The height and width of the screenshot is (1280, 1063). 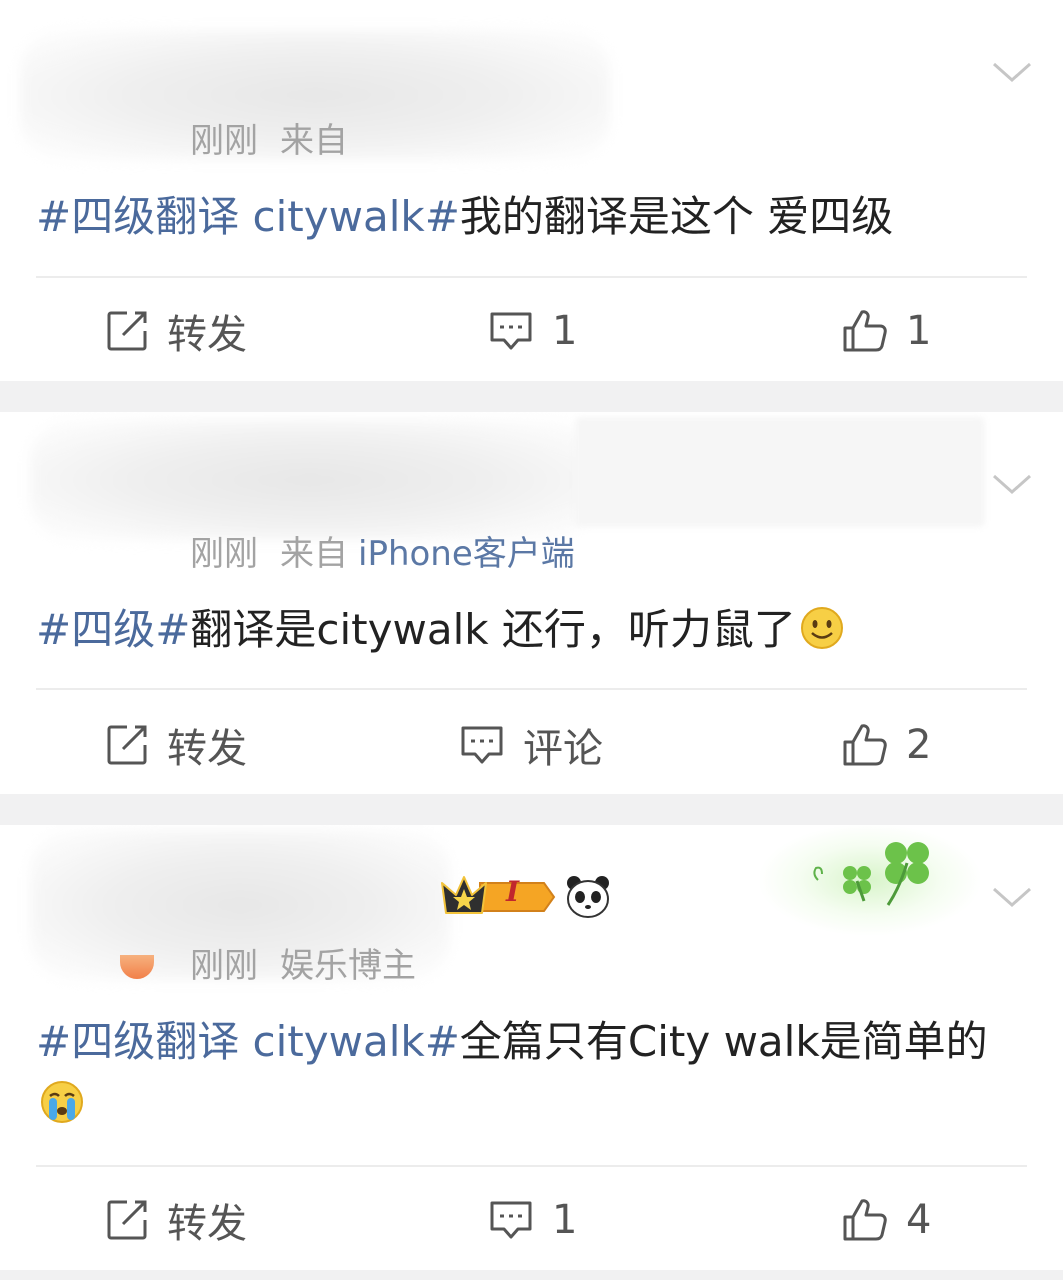 What do you see at coordinates (113, 629) in the screenshot?
I see `topic-link: #四级#` at bounding box center [113, 629].